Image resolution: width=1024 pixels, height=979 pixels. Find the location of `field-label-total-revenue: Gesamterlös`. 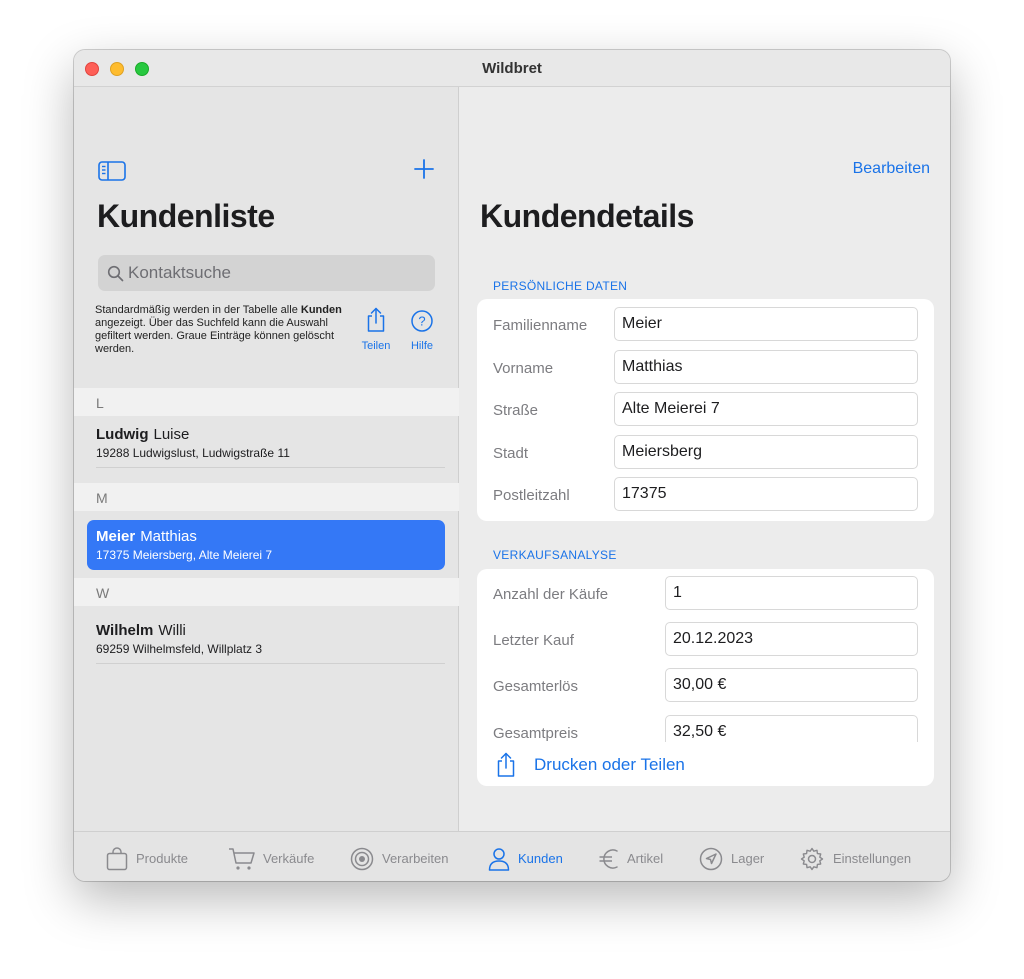

field-label-total-revenue: Gesamterlös is located at coordinates (536, 686).